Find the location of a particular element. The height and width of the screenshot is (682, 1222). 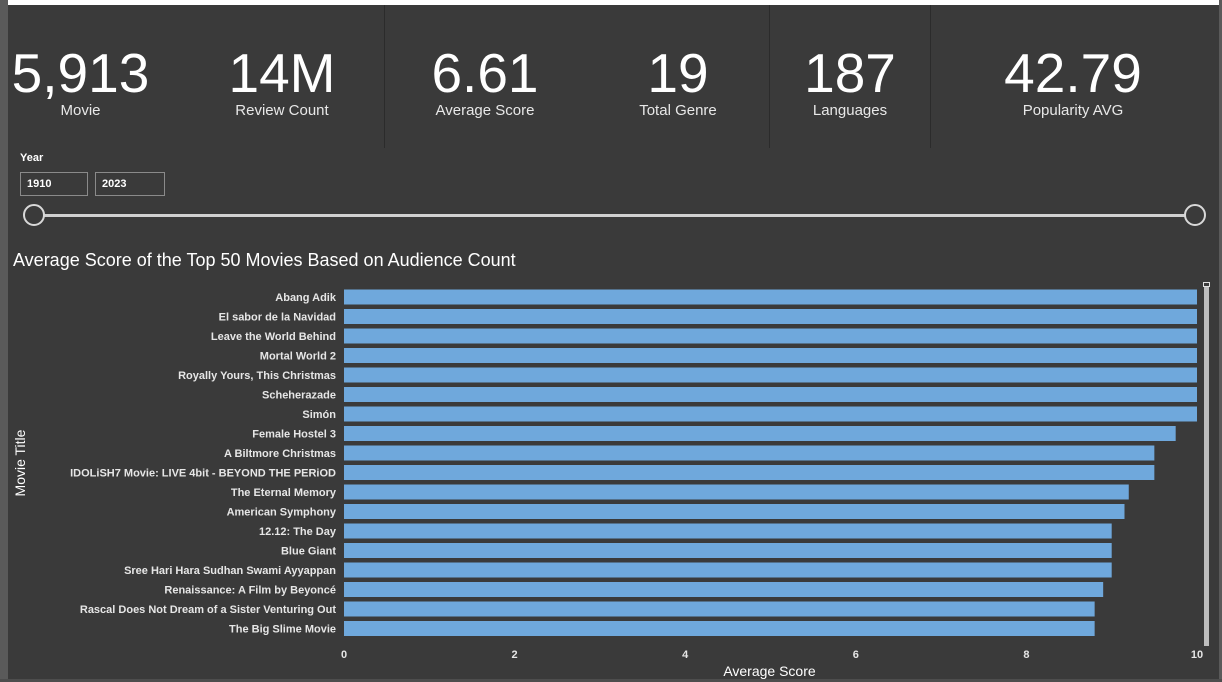

y-tick-label: Sree Hari Hara Sudhan Swami Ayyappan is located at coordinates (230, 571).